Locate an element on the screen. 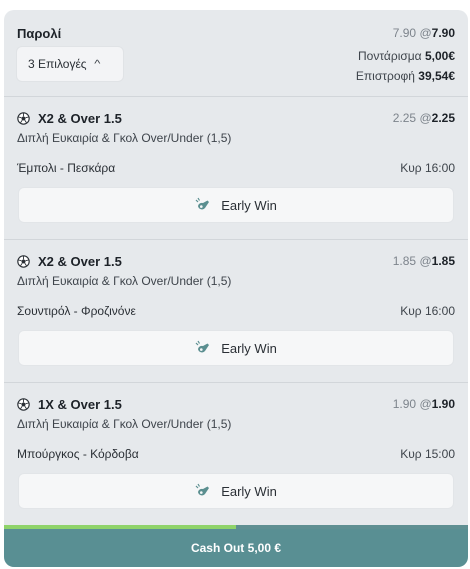 The width and height of the screenshot is (470, 569). stake-row: Ποντάρισμα 5,00€ is located at coordinates (406, 56).